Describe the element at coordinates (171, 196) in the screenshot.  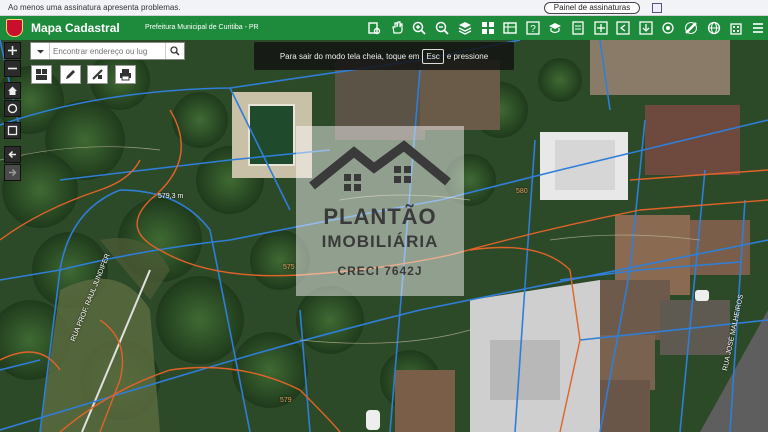
I see `measure-label: 579,3 m` at that location.